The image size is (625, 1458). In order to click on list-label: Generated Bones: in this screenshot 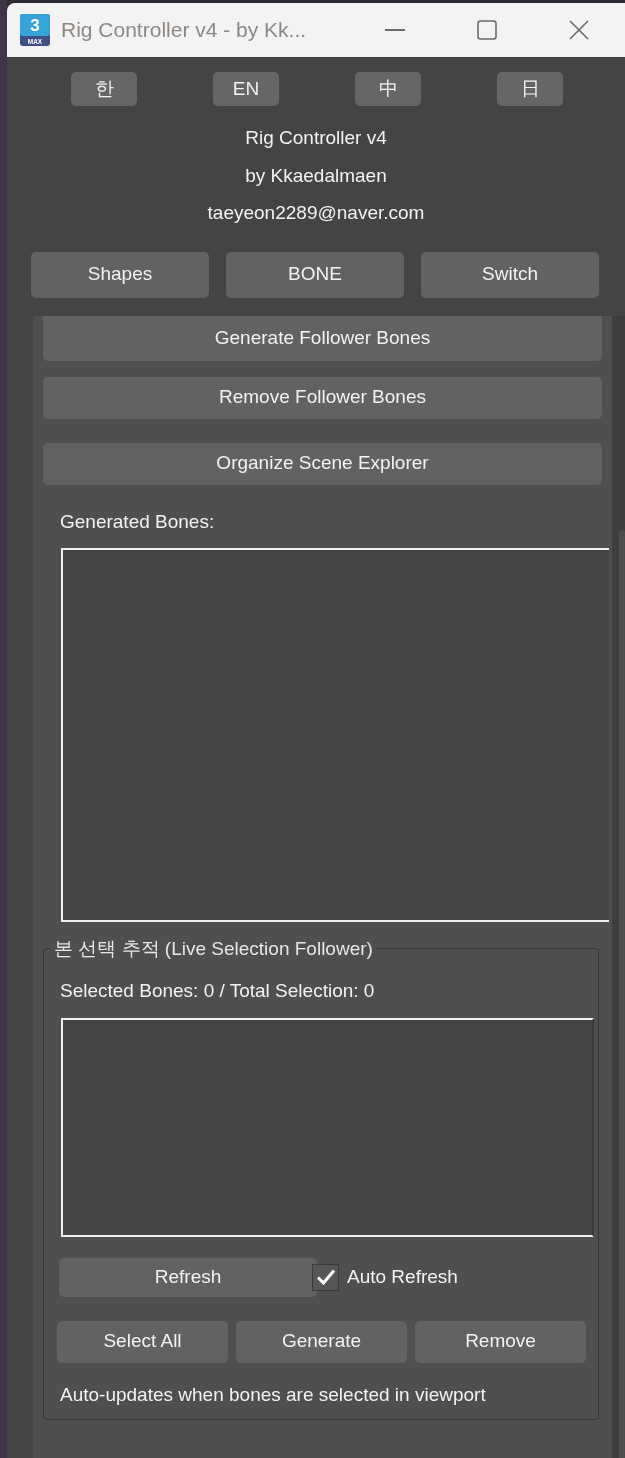, I will do `click(137, 521)`.